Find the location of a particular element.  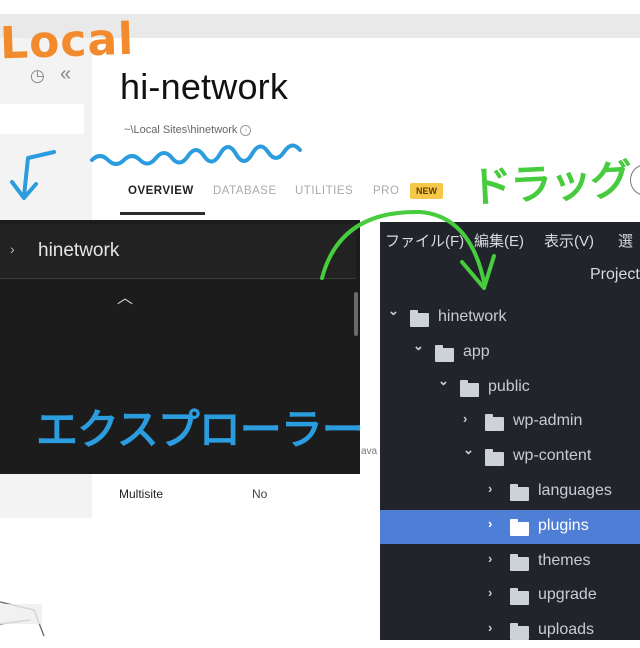

green-curved-arrow-icon is located at coordinates (403, 246).